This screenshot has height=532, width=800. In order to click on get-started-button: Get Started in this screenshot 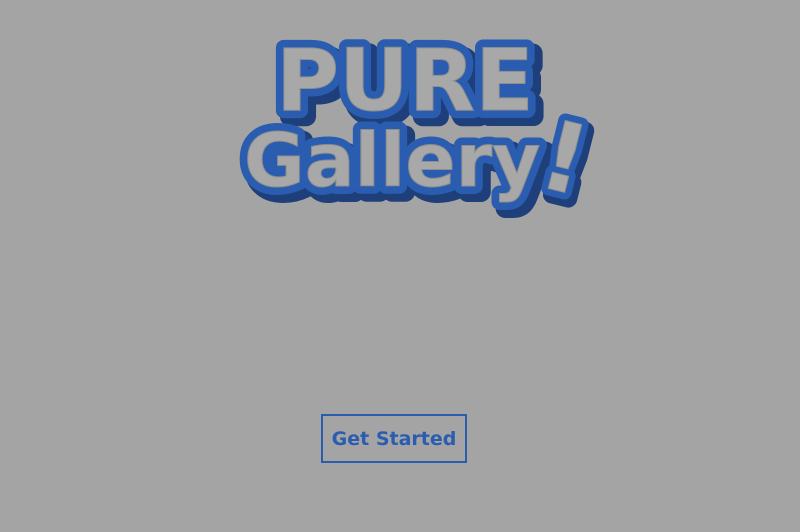, I will do `click(394, 438)`.